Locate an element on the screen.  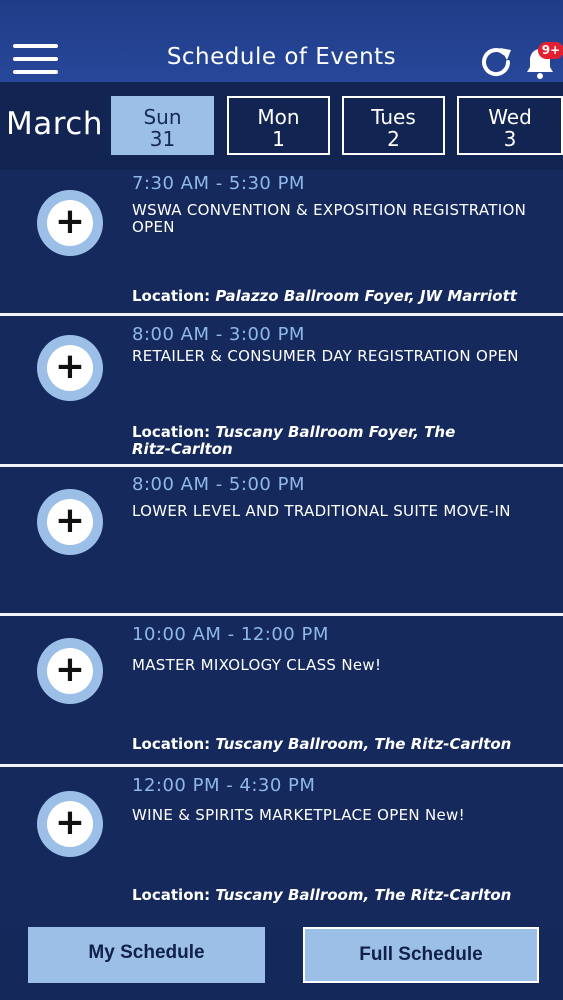
month-label: March is located at coordinates (54, 124).